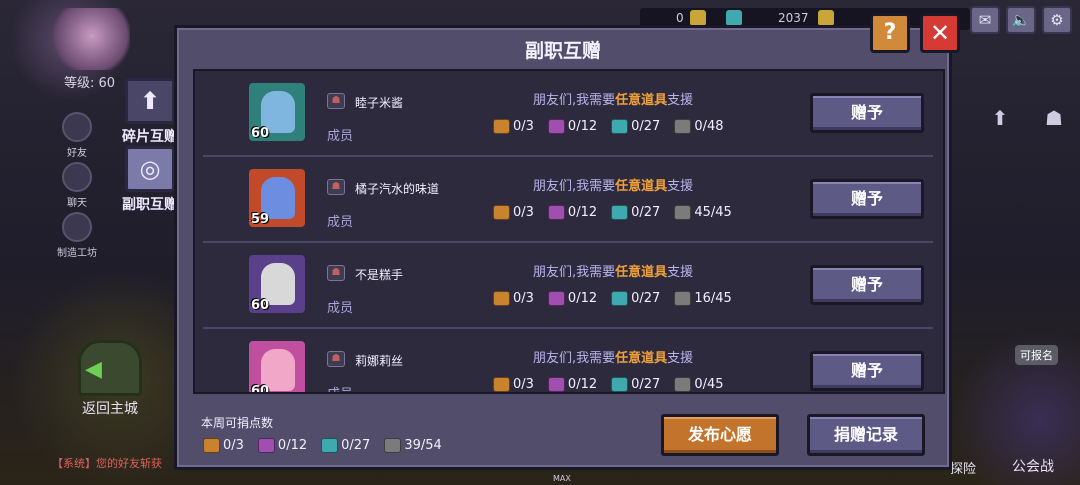  Describe the element at coordinates (379, 275) in the screenshot. I see `player-name: 不是糕手` at that location.